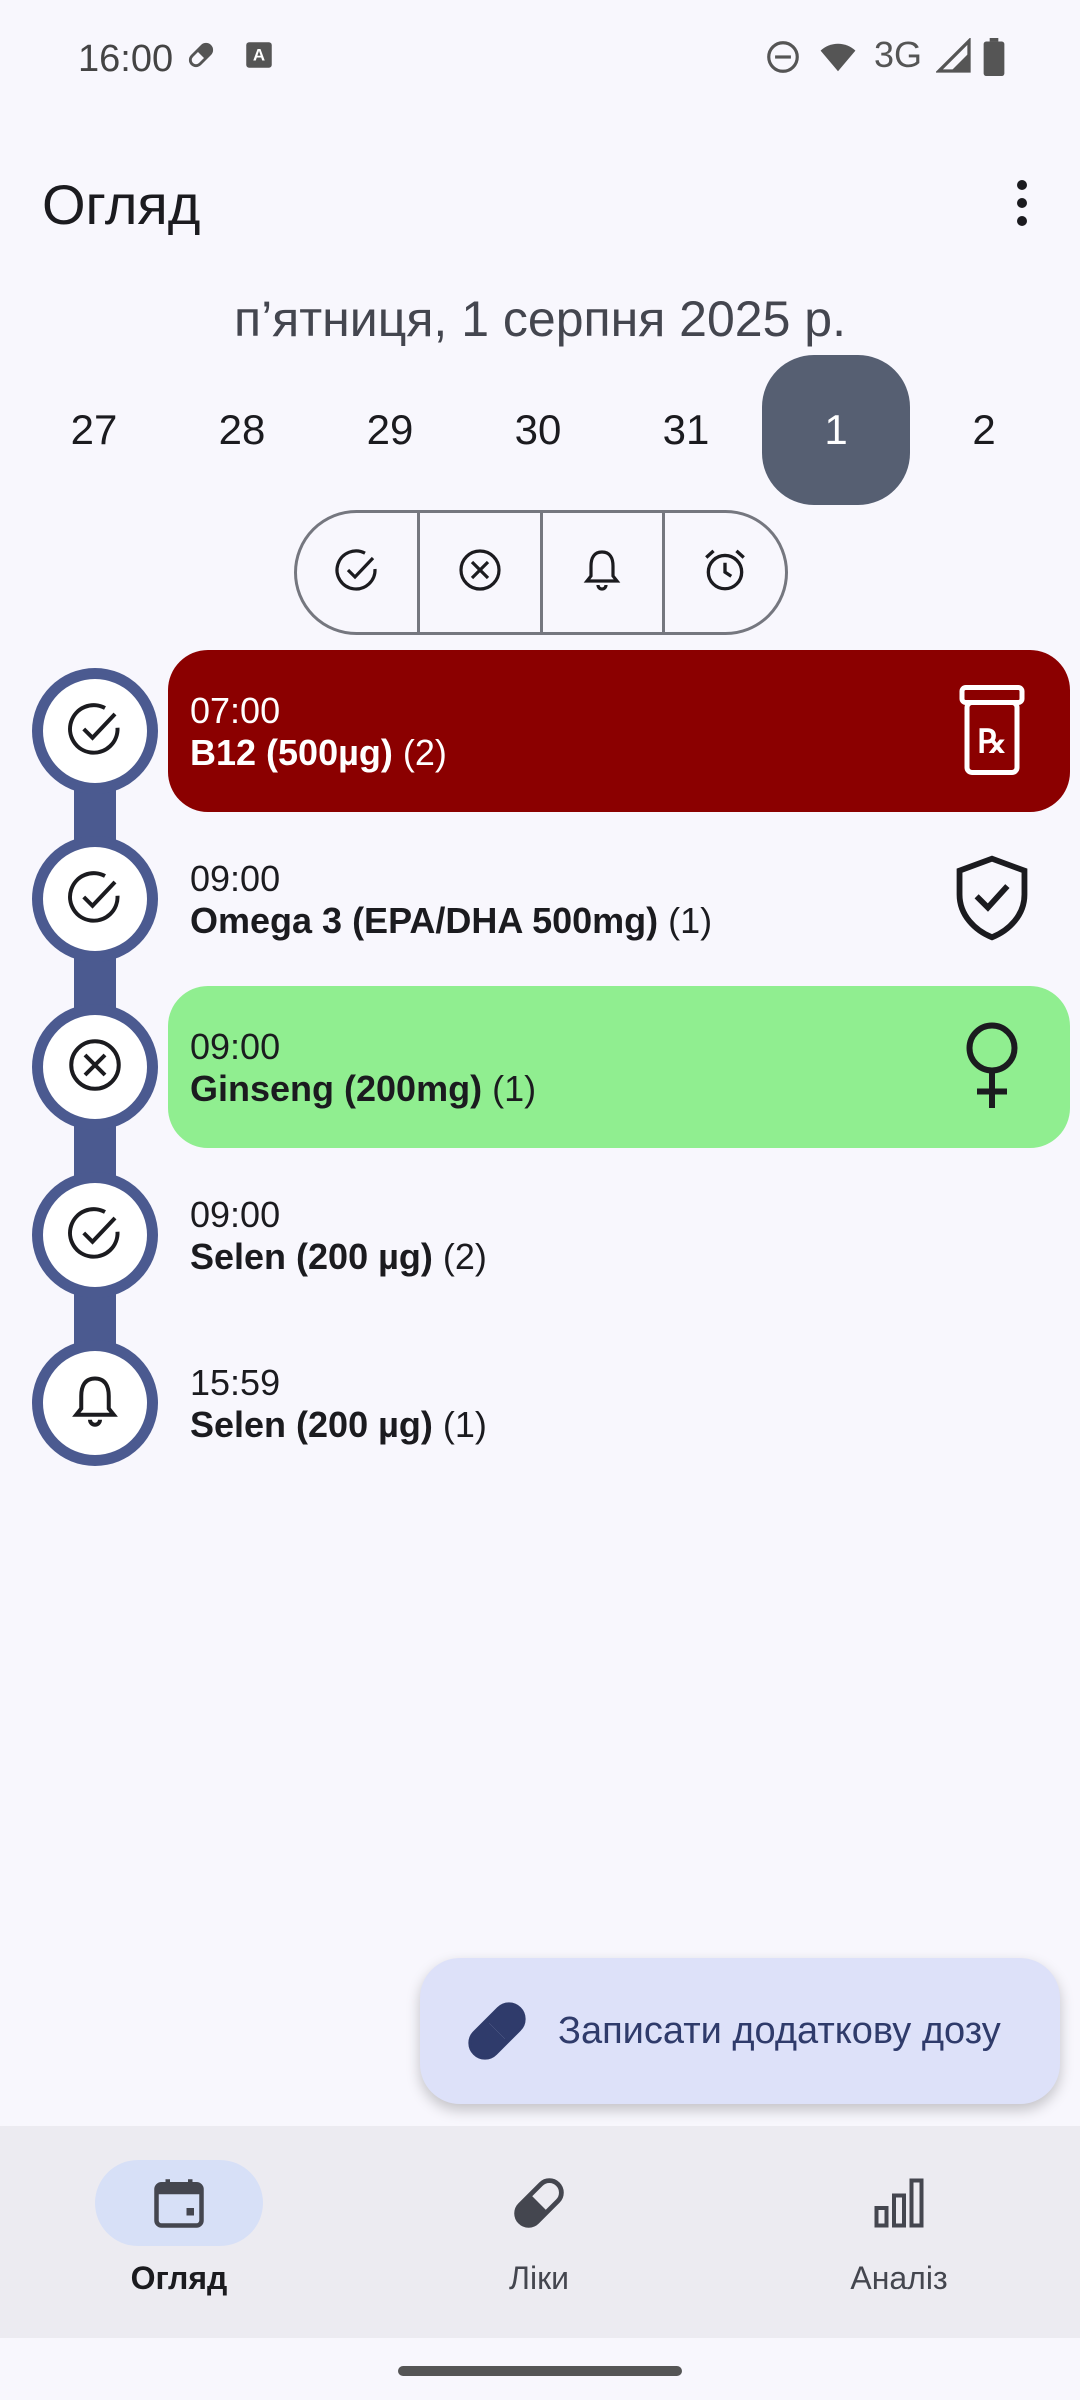 This screenshot has width=1080, height=2400. I want to click on shield-check-icon, so click(992, 898).